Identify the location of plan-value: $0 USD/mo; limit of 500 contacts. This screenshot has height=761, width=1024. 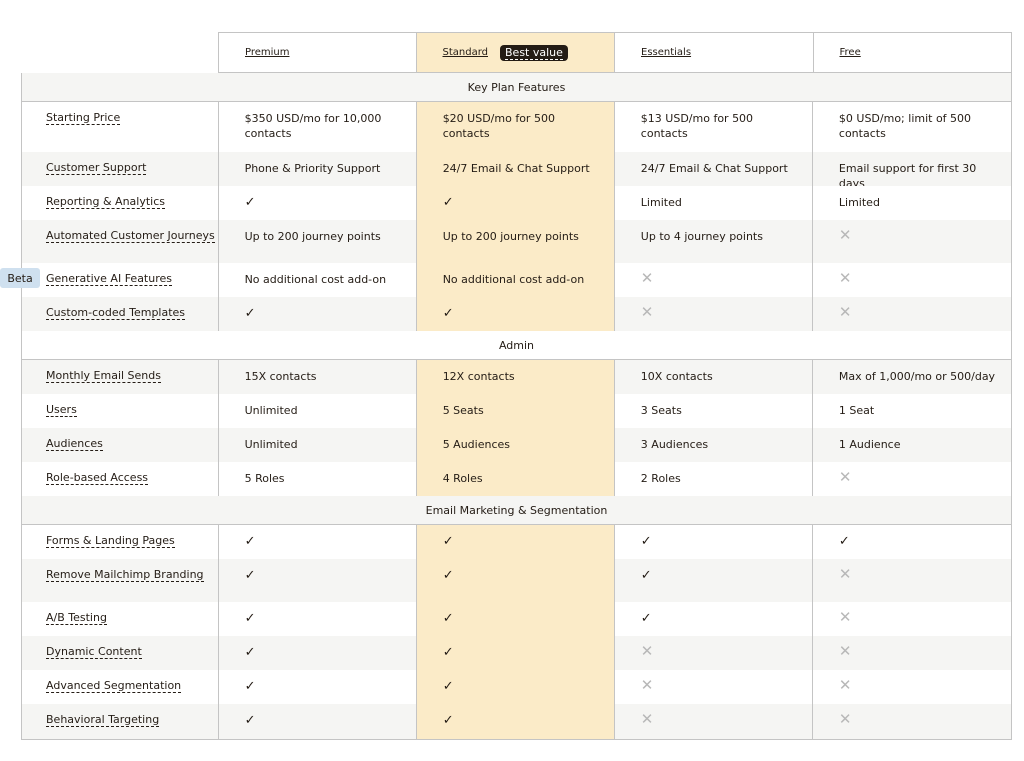
(905, 126).